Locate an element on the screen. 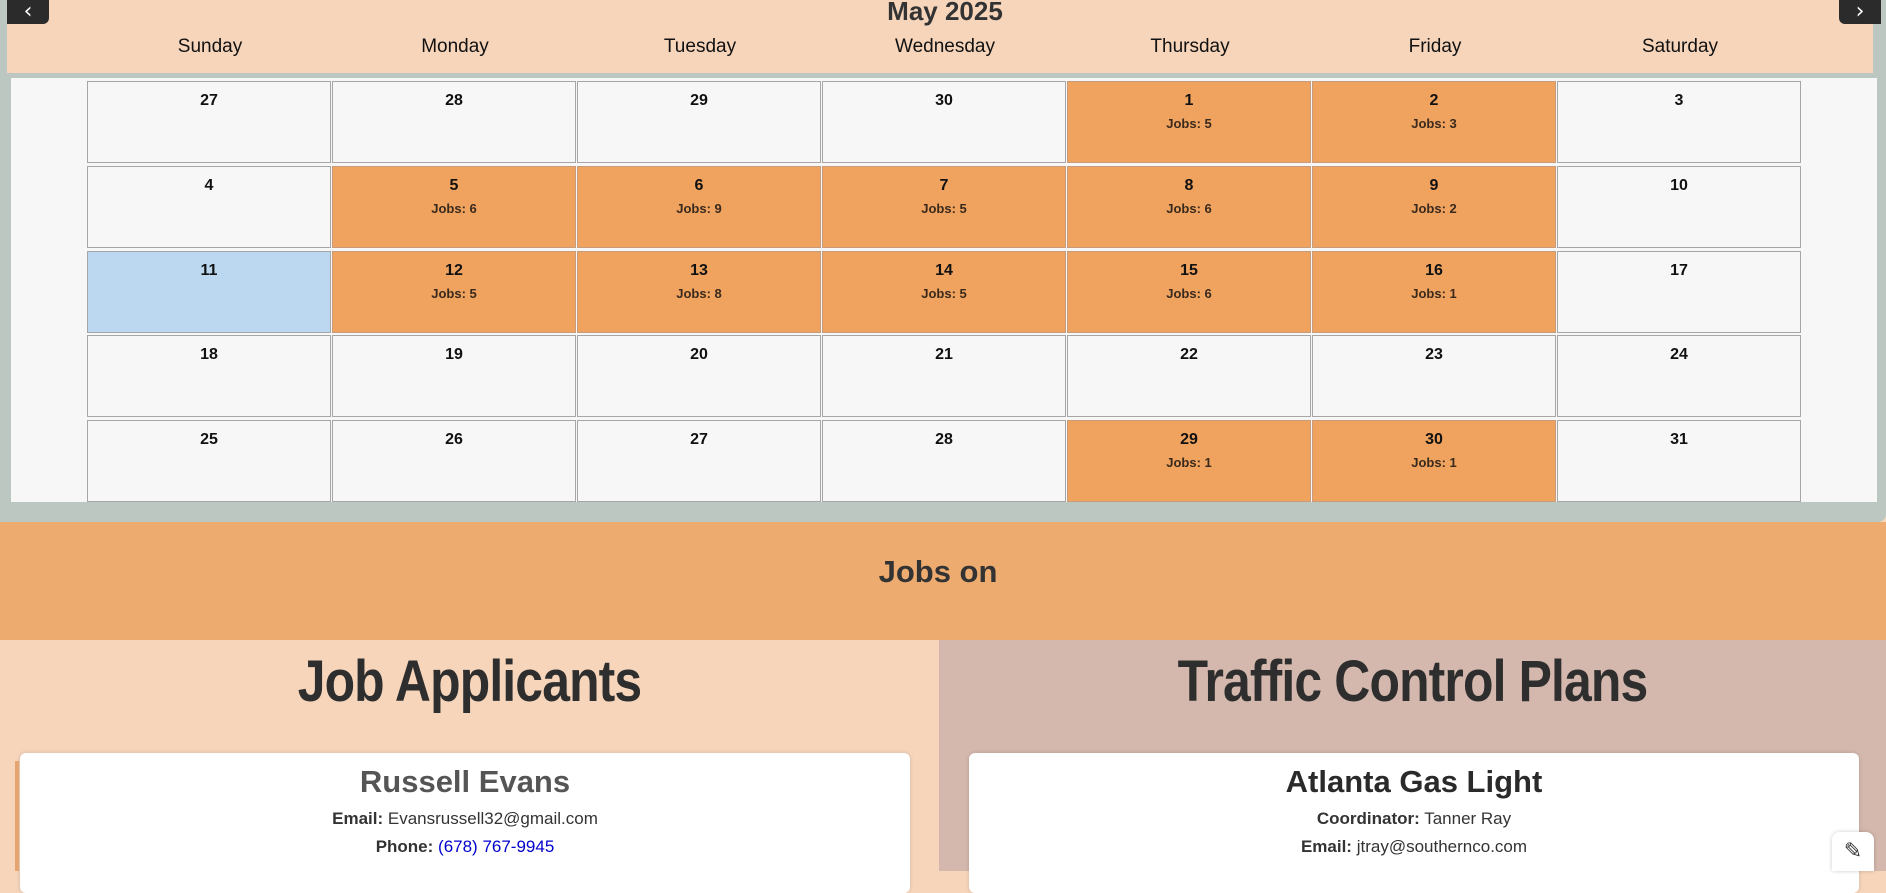 The image size is (1886, 893). day-number: 4 is located at coordinates (209, 185).